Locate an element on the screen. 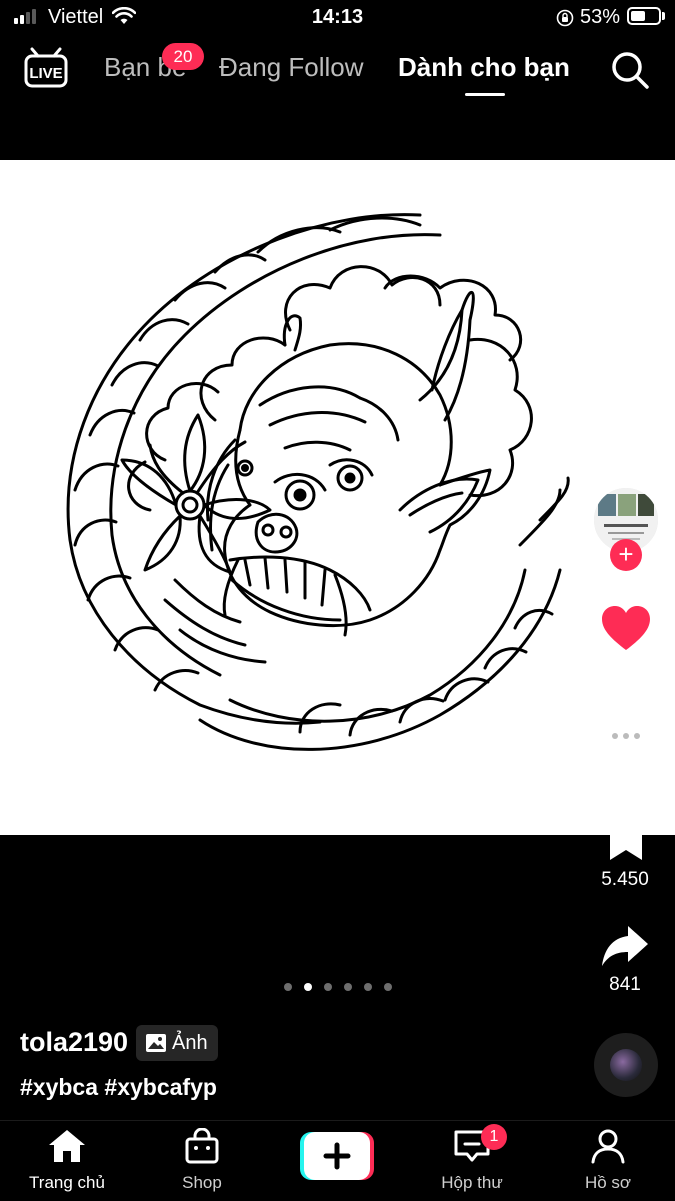  author-username: tola2190 is located at coordinates (74, 1042).